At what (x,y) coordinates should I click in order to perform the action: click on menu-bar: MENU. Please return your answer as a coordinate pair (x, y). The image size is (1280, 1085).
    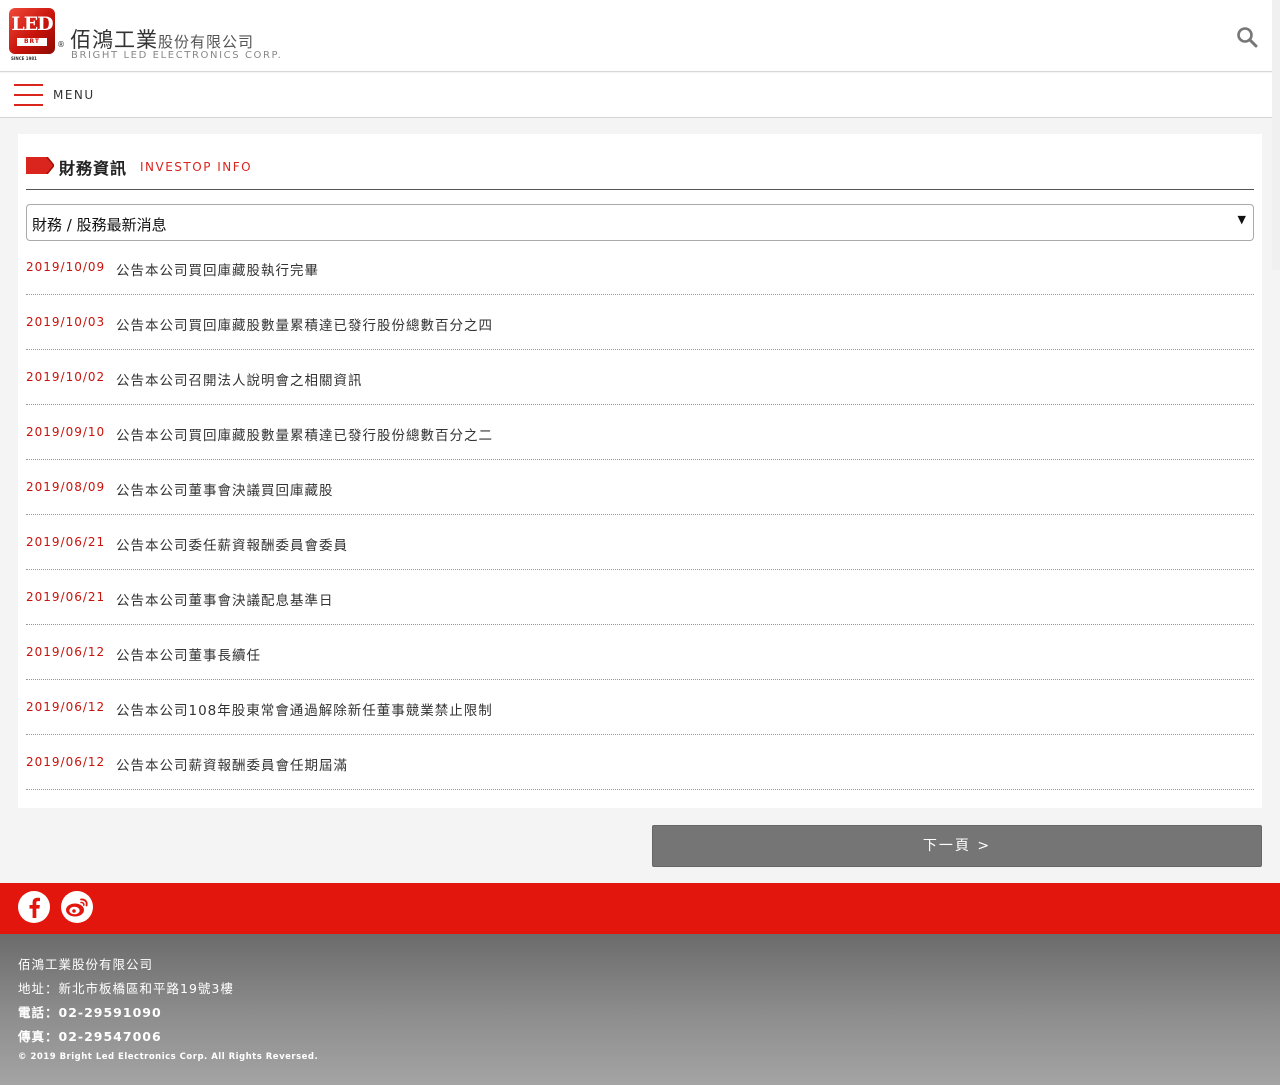
    Looking at the image, I should click on (640, 95).